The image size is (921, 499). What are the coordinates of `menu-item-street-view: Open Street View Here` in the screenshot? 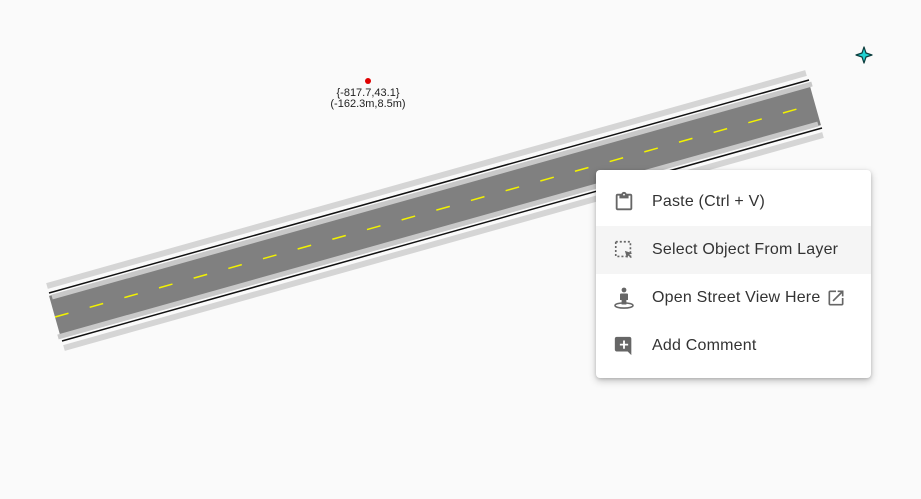 It's located at (733, 298).